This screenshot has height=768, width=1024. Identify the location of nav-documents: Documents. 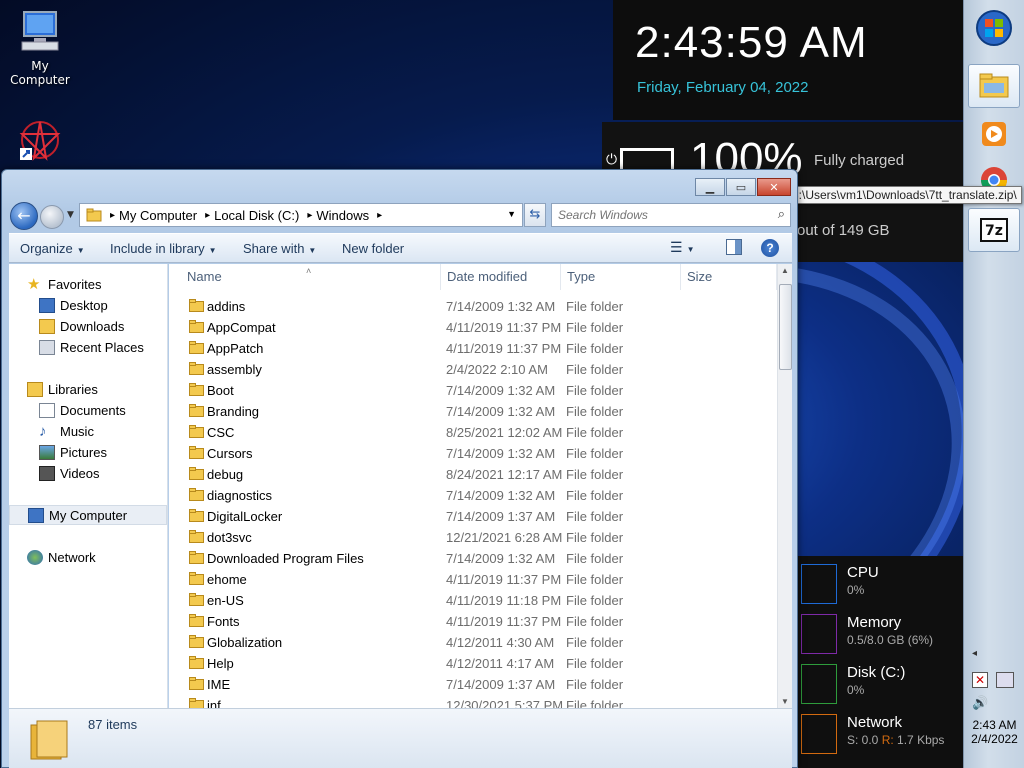
(88, 410).